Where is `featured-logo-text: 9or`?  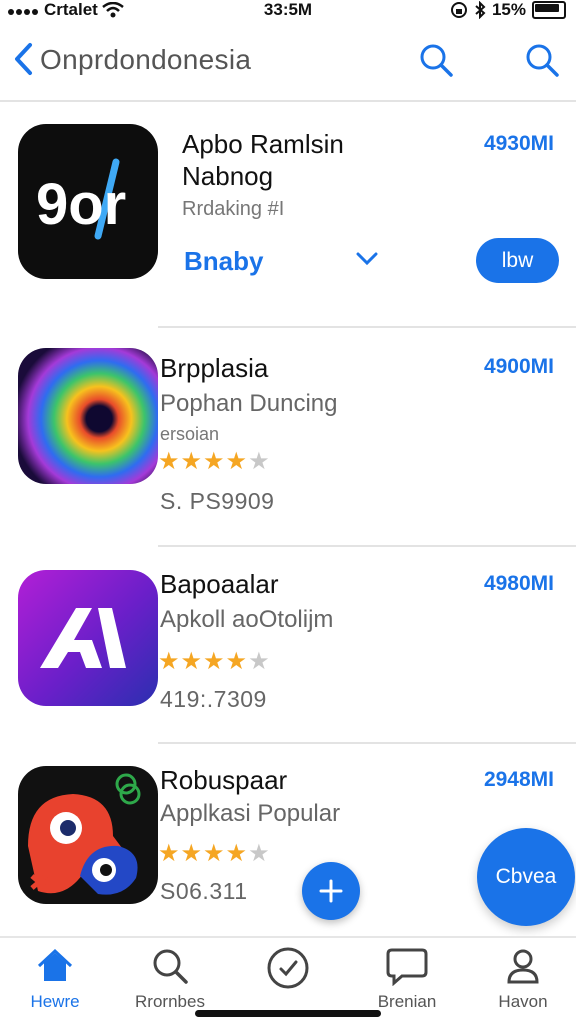 featured-logo-text: 9or is located at coordinates (81, 204).